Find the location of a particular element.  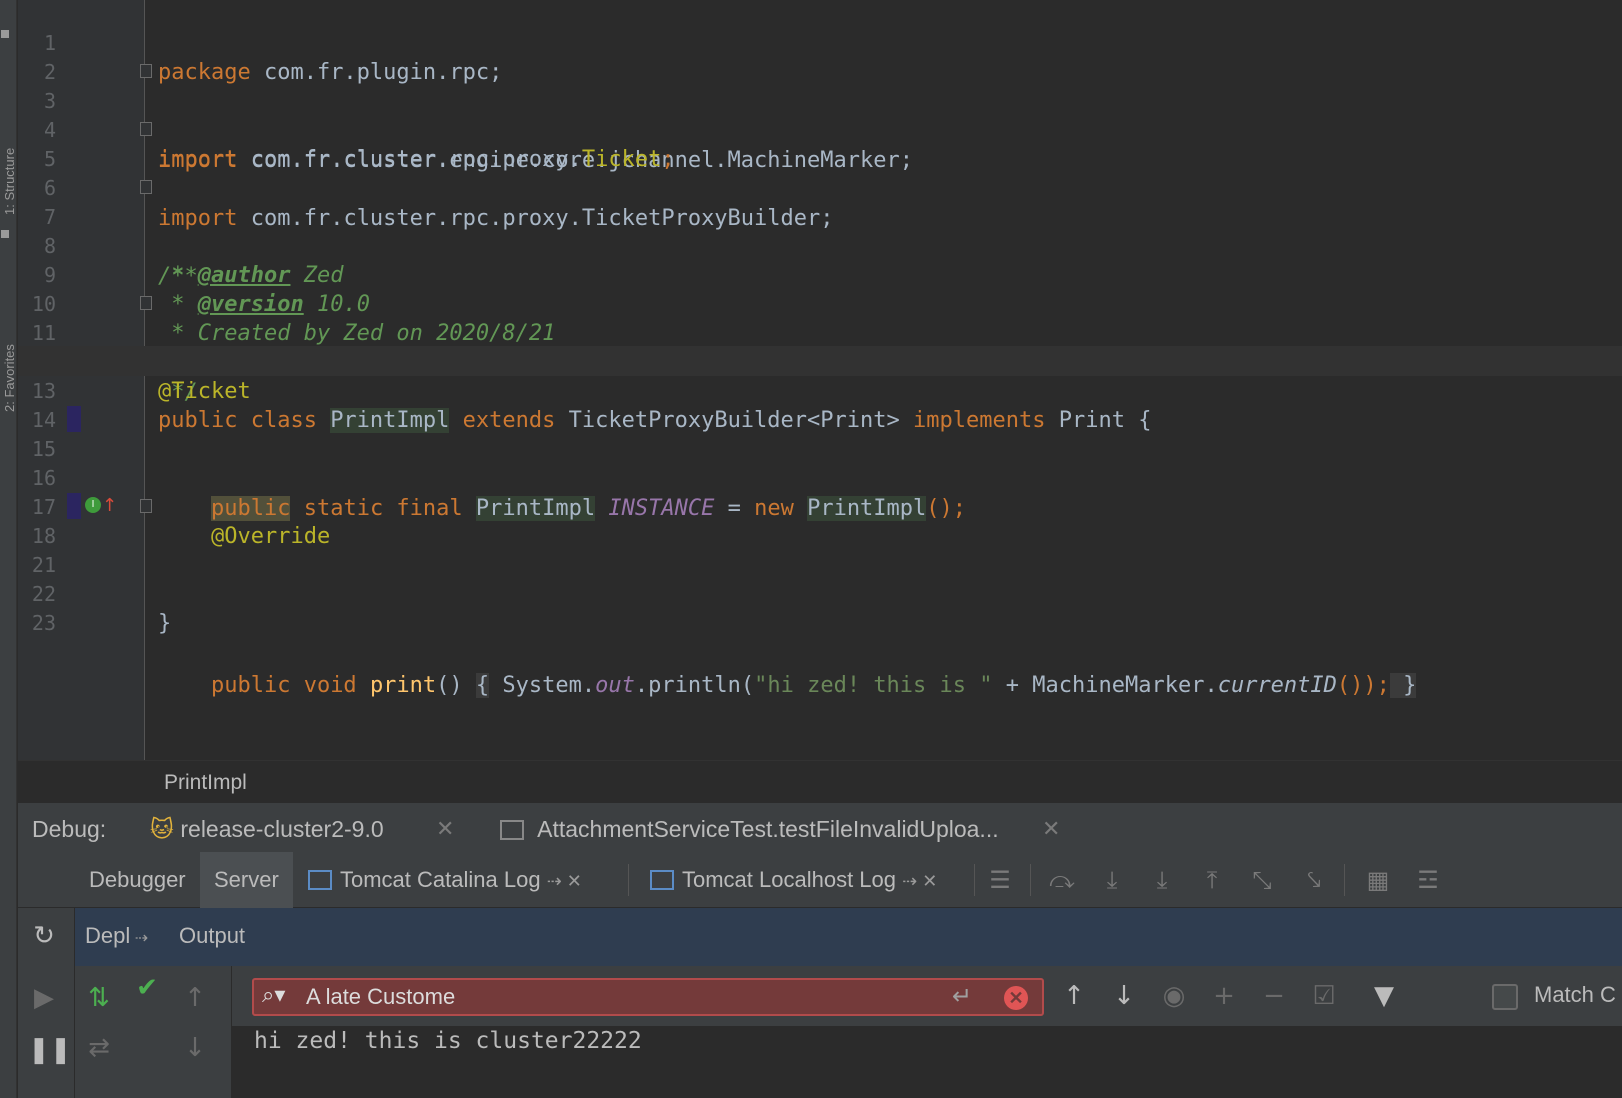

line-number: 23 is located at coordinates (43, 623).